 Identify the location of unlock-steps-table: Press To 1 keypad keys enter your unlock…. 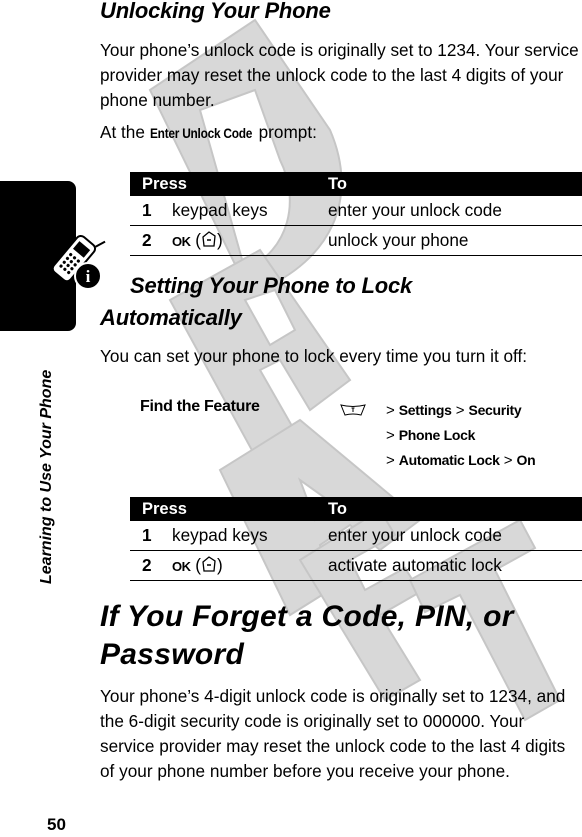
(356, 214).